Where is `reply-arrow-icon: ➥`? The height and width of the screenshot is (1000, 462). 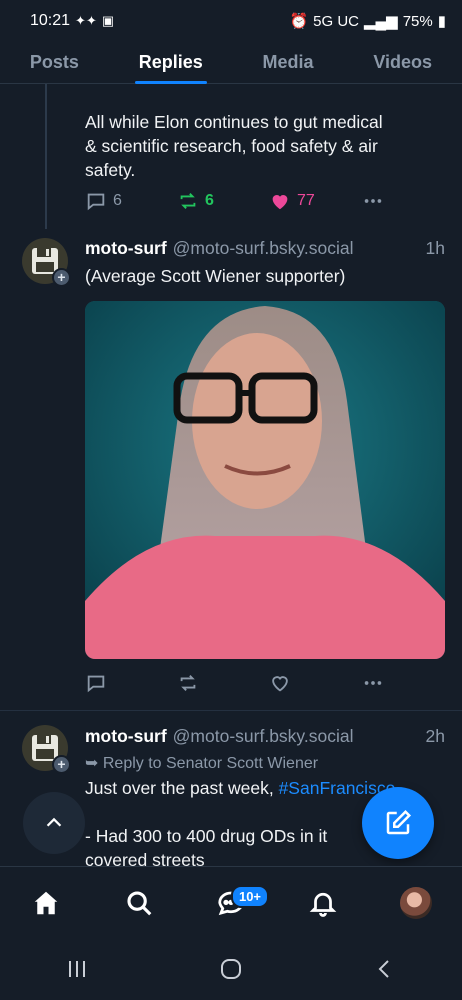
reply-arrow-icon: ➥ is located at coordinates (94, 763).